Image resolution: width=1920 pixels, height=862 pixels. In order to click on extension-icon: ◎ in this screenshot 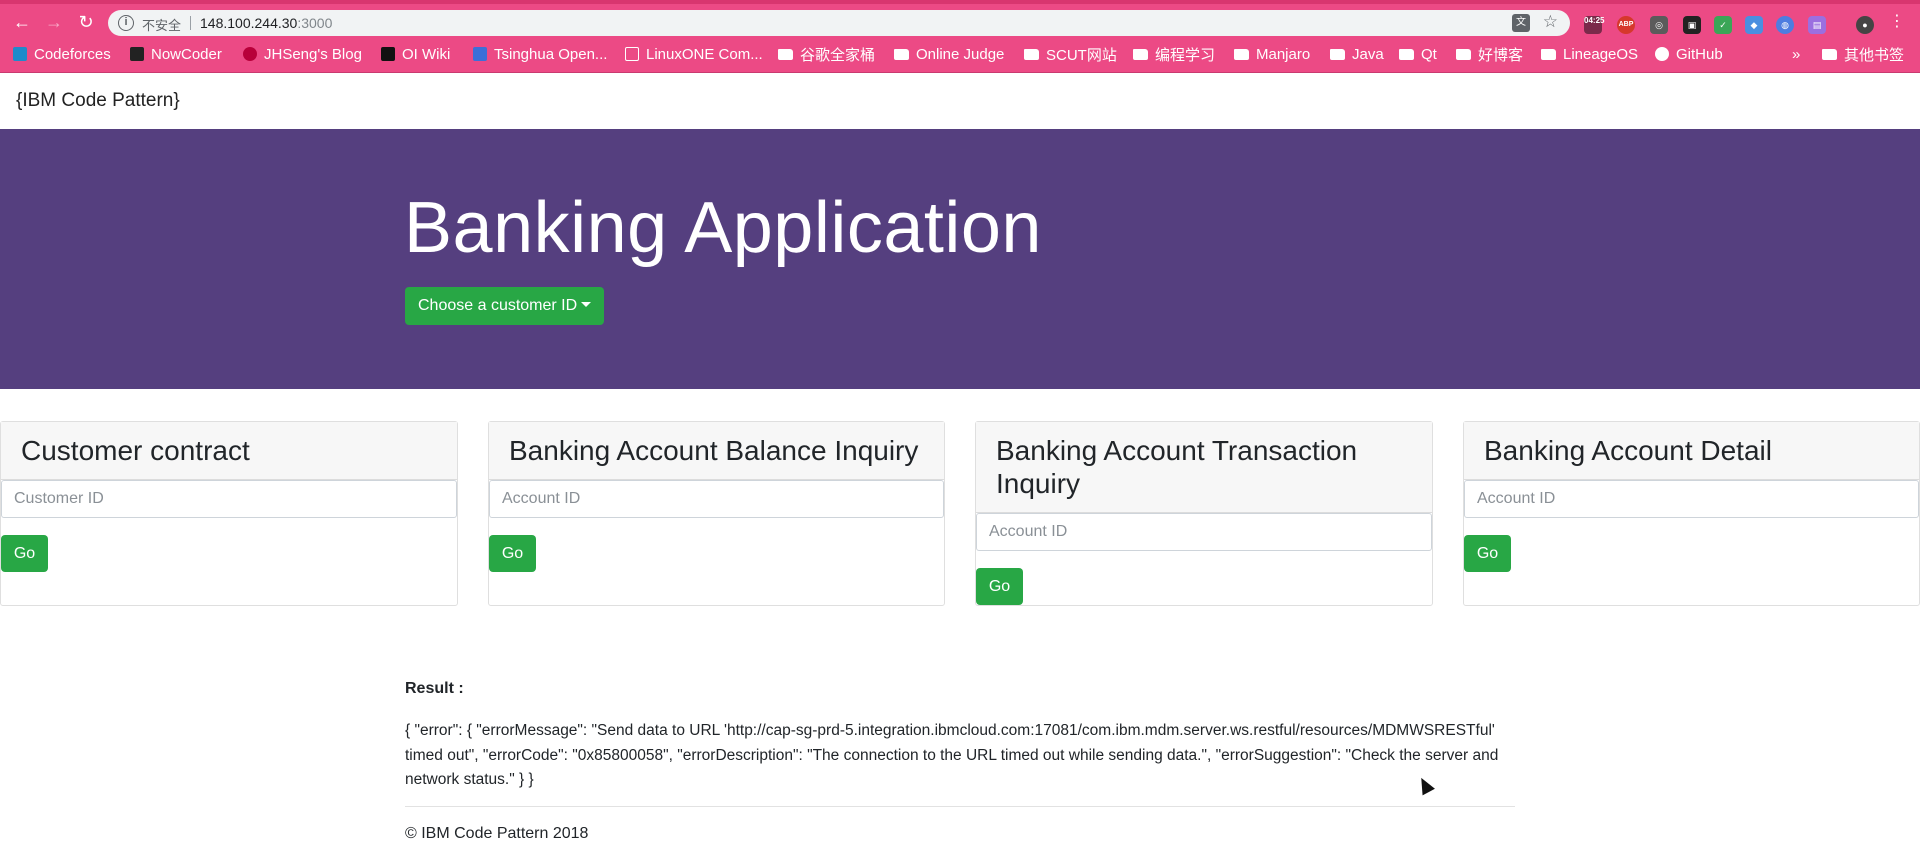, I will do `click(1659, 25)`.